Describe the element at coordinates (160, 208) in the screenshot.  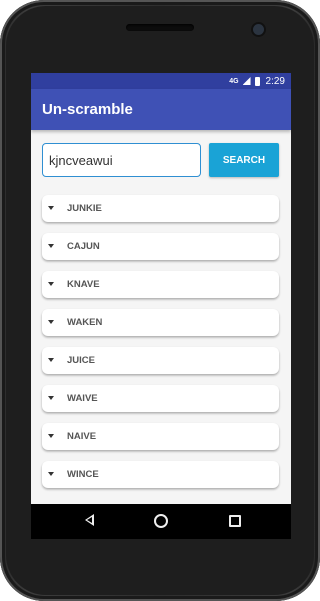
I see `result-item: JUNKIE` at that location.